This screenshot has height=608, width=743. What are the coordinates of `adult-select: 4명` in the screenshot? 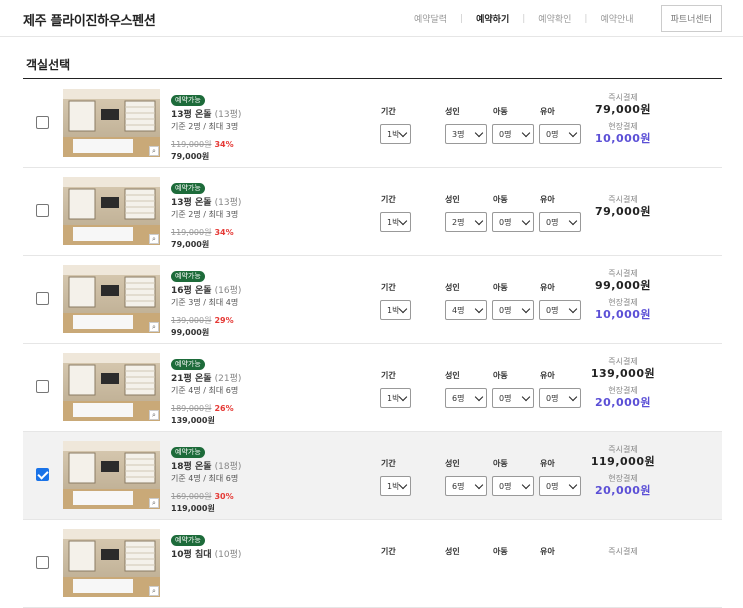 It's located at (466, 310).